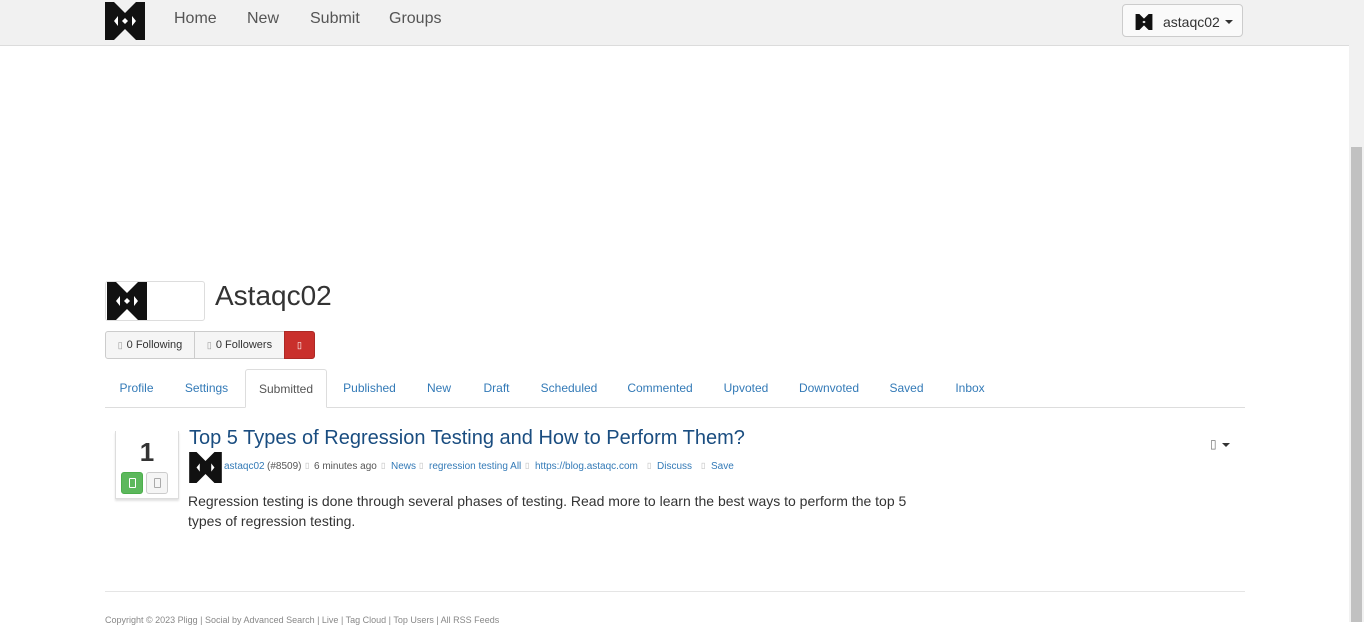  I want to click on profile-avatar, so click(155, 301).